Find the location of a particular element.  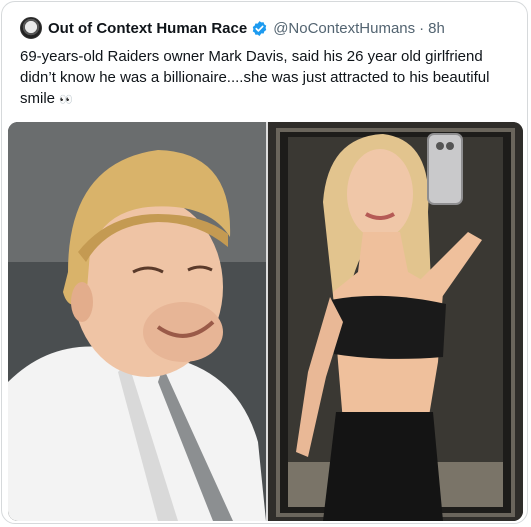

timestamp: 8h is located at coordinates (436, 28).